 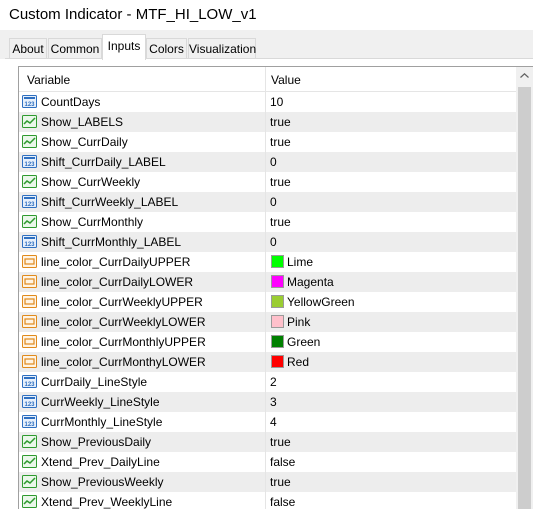 I want to click on param-row: line_color_CurrMonthlyUPPER Green, so click(x=267, y=342).